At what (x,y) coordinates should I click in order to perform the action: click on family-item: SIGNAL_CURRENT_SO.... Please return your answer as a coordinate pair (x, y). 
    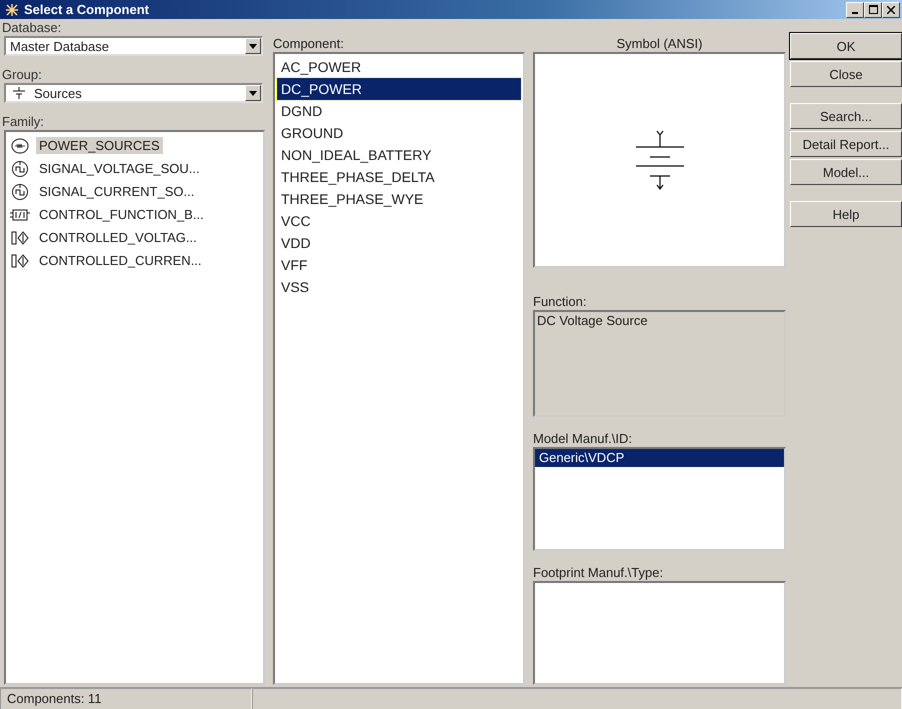
    Looking at the image, I should click on (117, 191).